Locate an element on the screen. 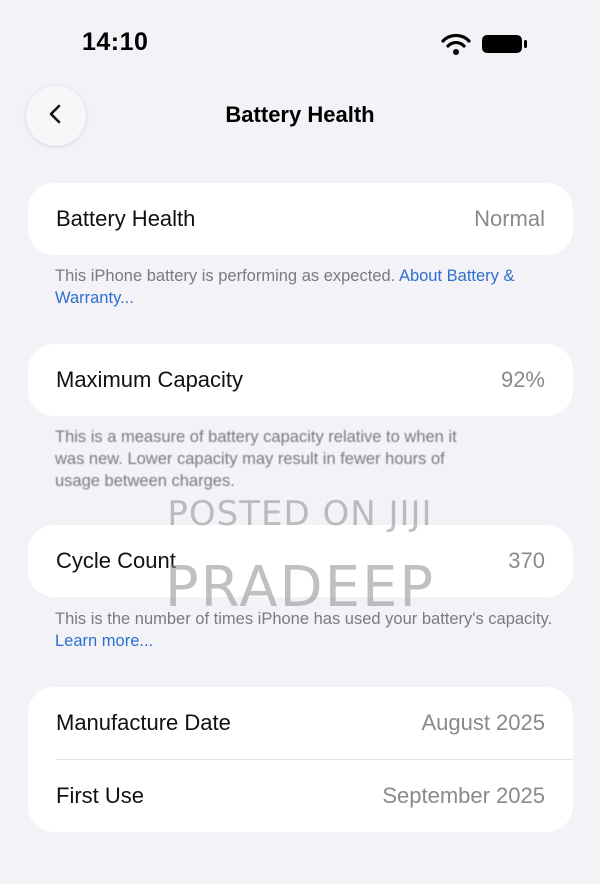  status-time: 14:10 is located at coordinates (115, 42).